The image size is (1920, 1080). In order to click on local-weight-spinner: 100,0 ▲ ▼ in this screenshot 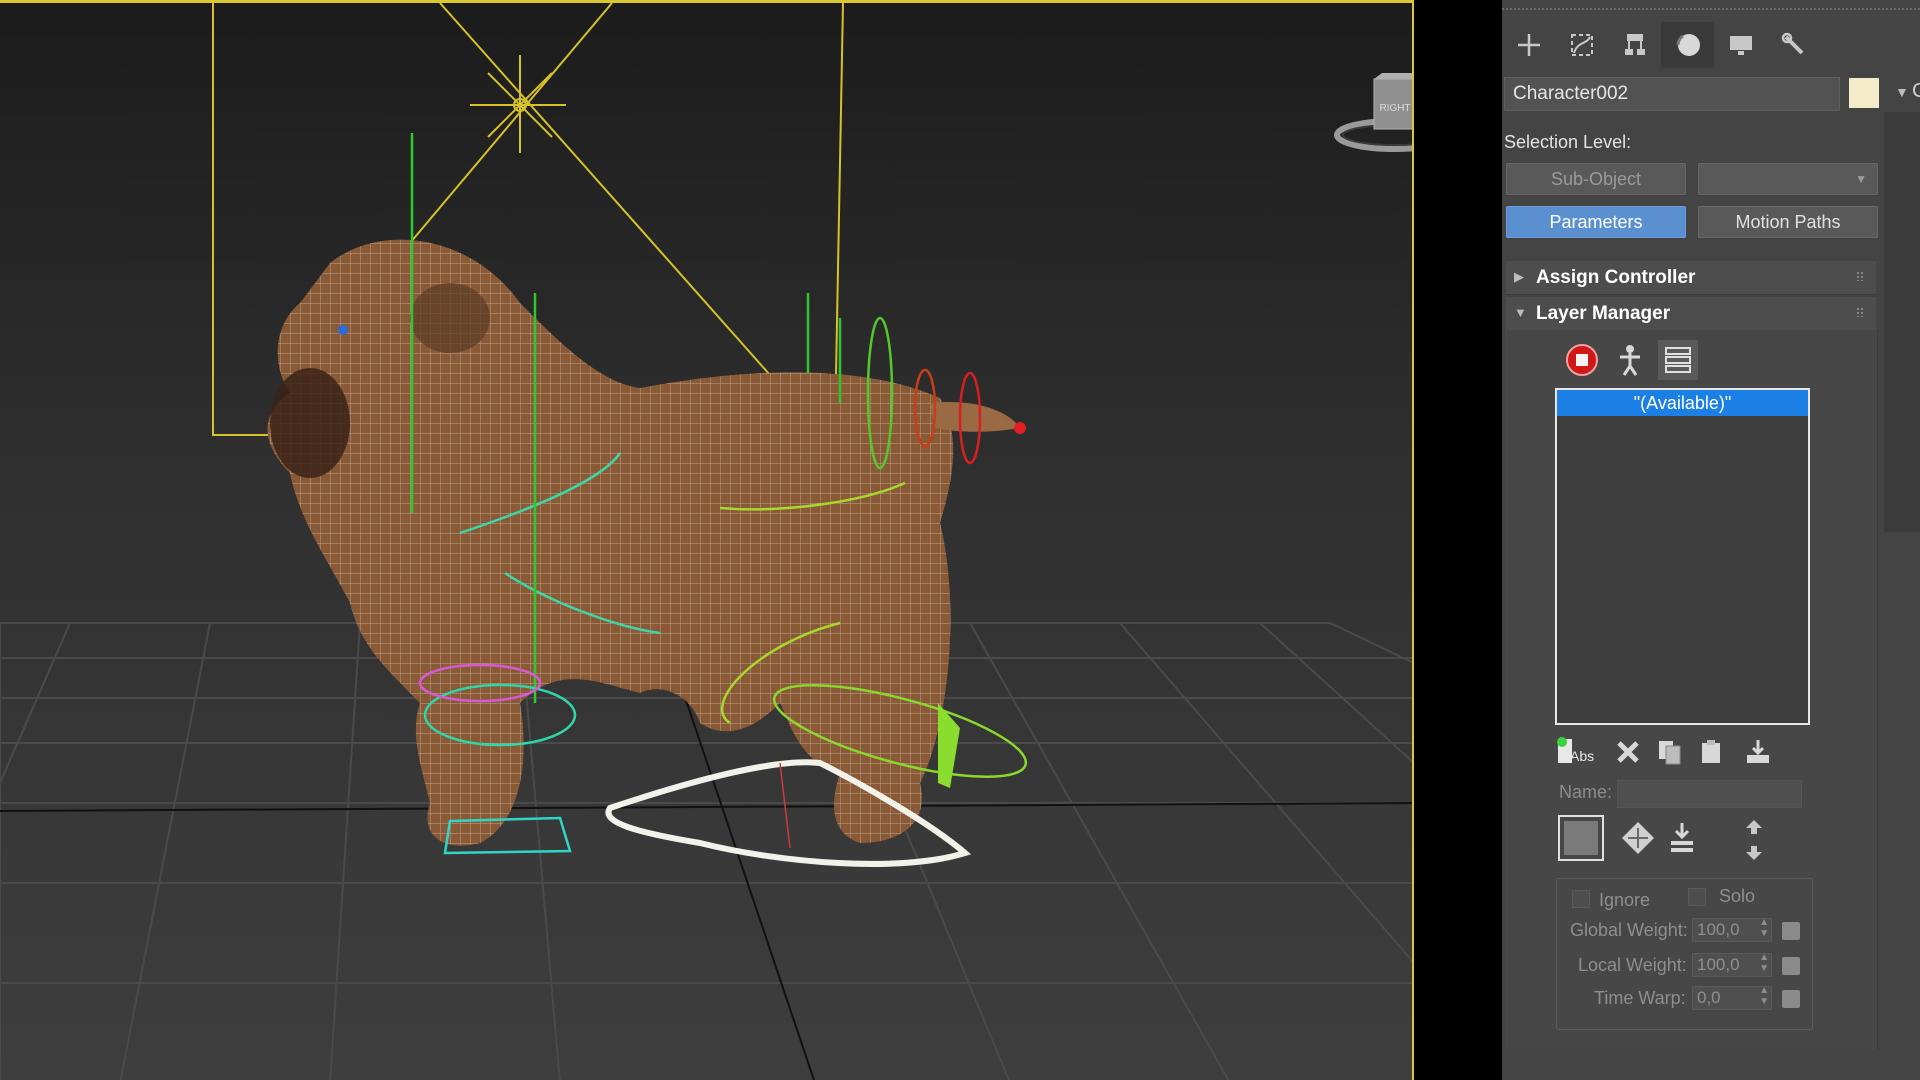, I will do `click(1732, 964)`.